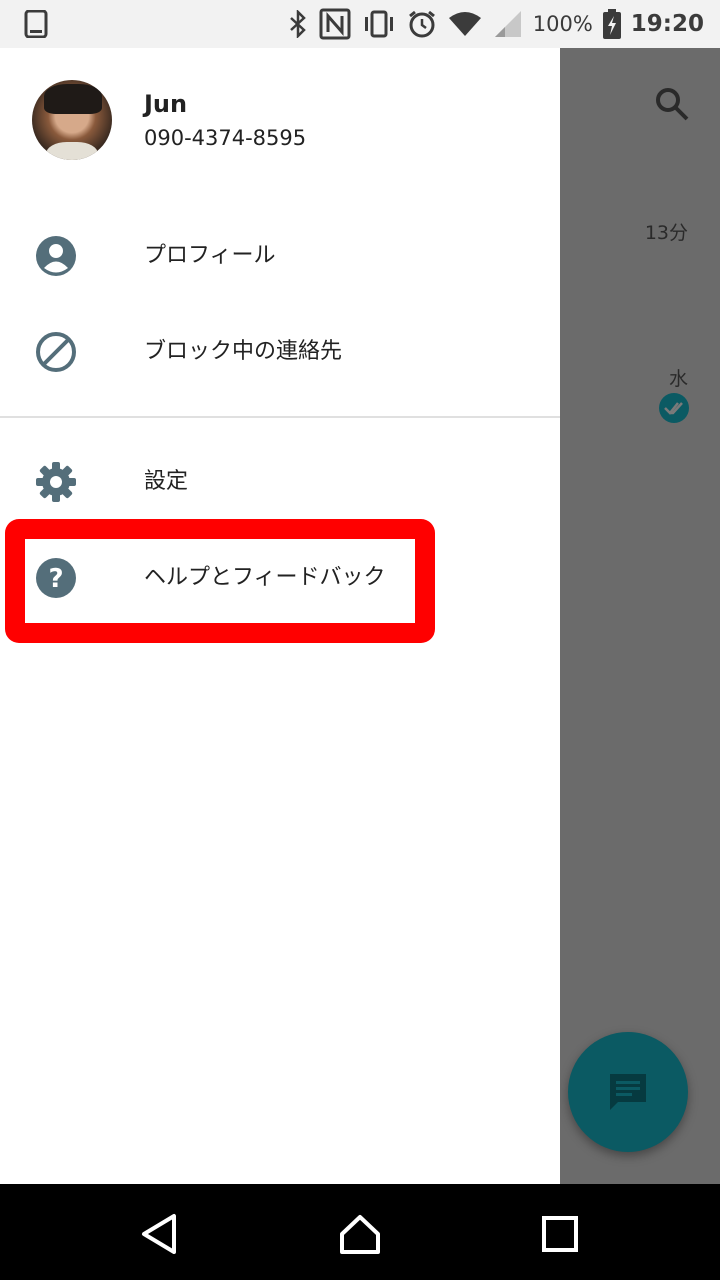  What do you see at coordinates (335, 24) in the screenshot?
I see `nfc-icon` at bounding box center [335, 24].